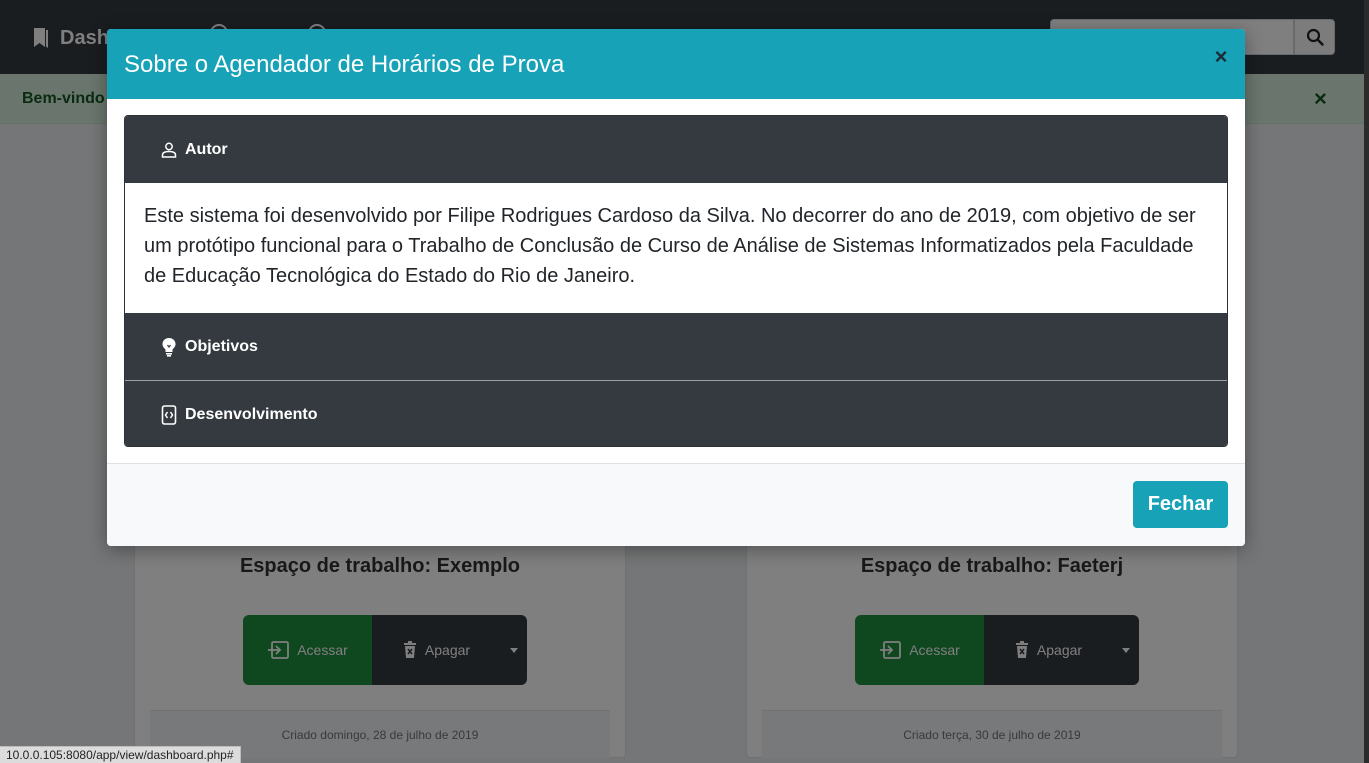  What do you see at coordinates (1366, 381) in the screenshot?
I see `page-scrollbar` at bounding box center [1366, 381].